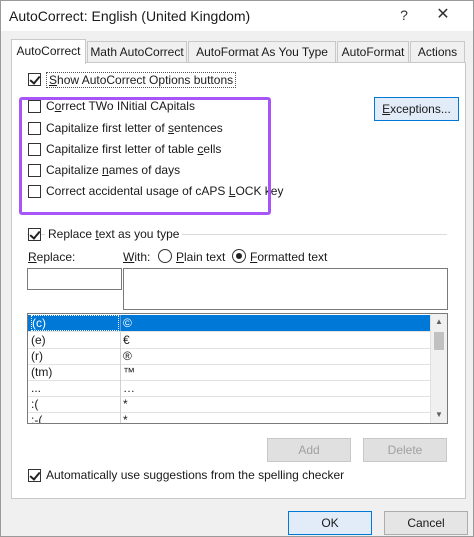 Image resolution: width=474 pixels, height=537 pixels. I want to click on replace-text-label: Replace text as you type, so click(114, 234).